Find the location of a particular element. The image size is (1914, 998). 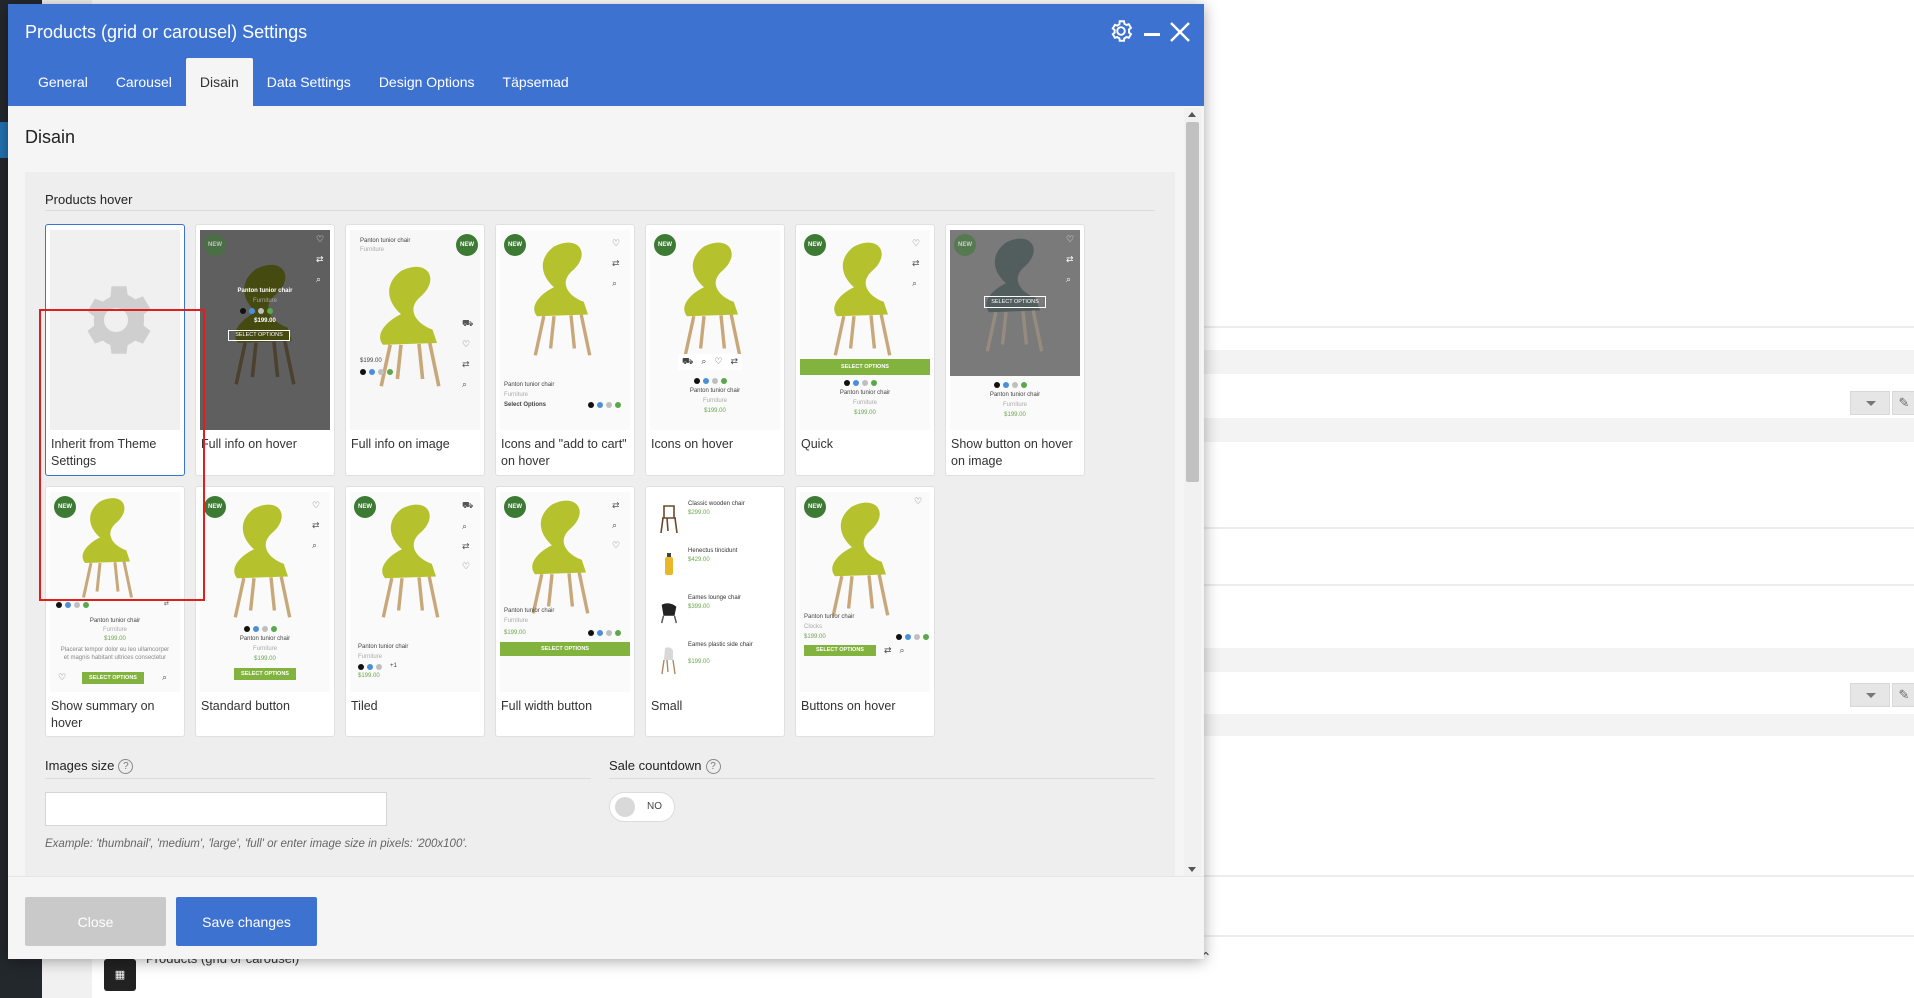

close-icon is located at coordinates (1180, 32).